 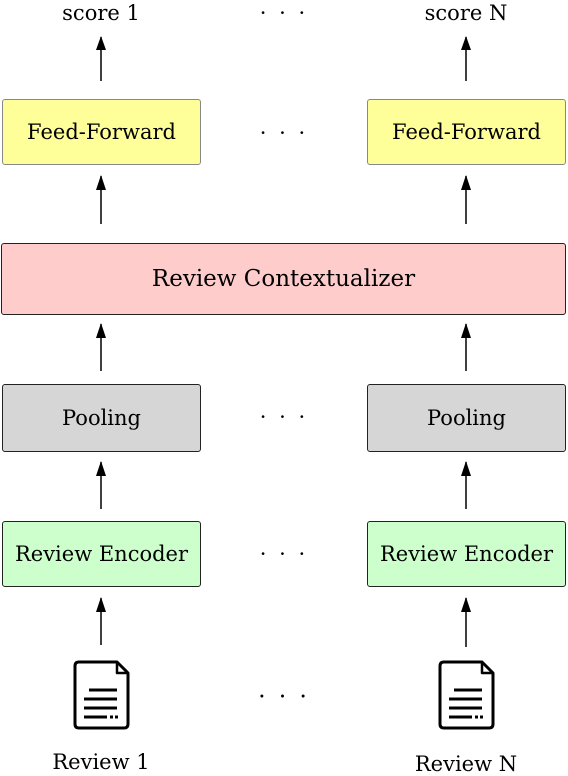 What do you see at coordinates (466, 622) in the screenshot?
I see `arrow-right-doc-to-enc` at bounding box center [466, 622].